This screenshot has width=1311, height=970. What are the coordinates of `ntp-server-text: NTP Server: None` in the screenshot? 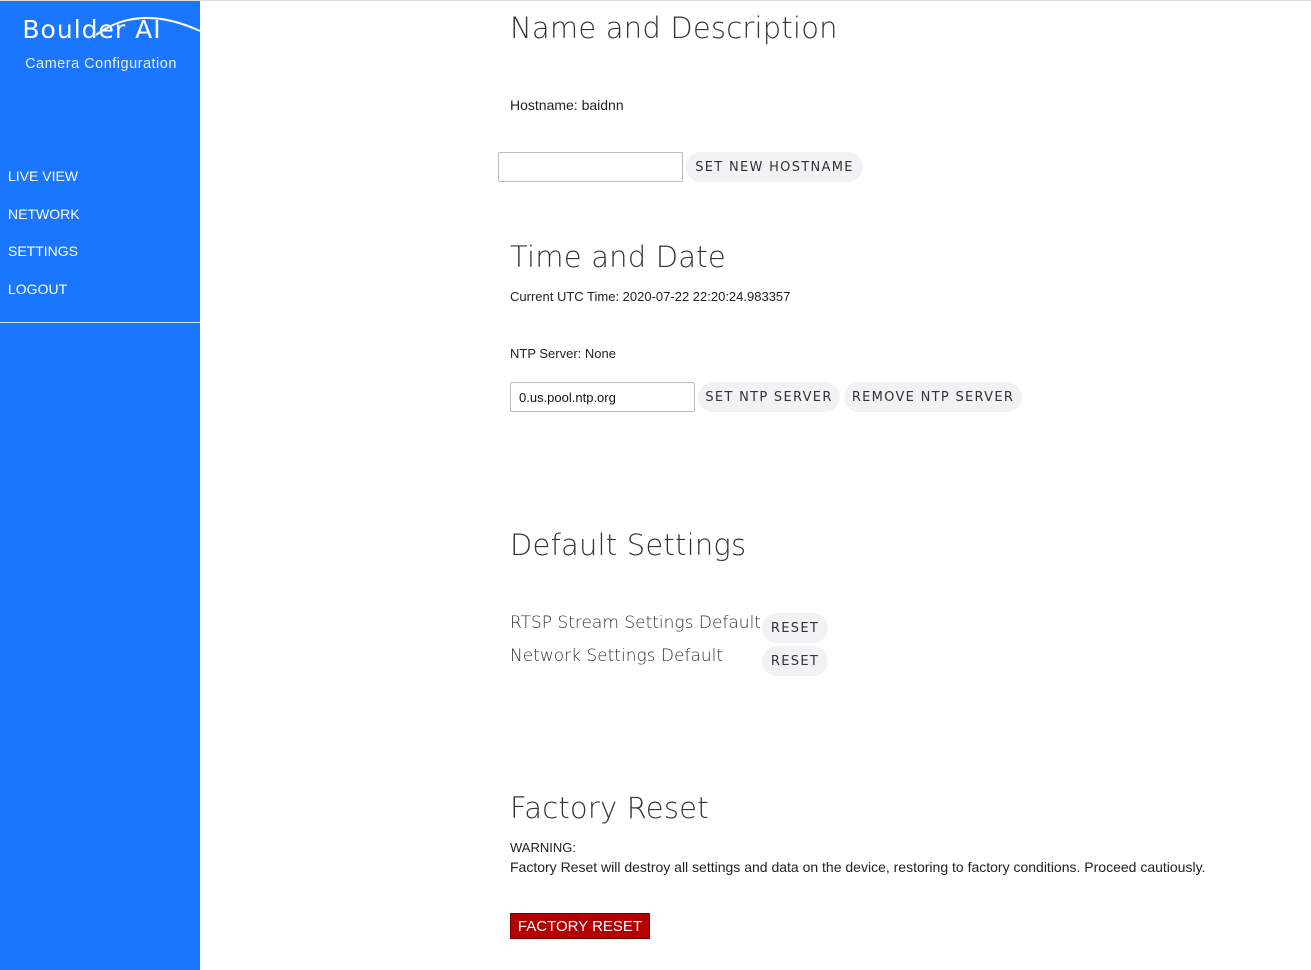 It's located at (563, 353).